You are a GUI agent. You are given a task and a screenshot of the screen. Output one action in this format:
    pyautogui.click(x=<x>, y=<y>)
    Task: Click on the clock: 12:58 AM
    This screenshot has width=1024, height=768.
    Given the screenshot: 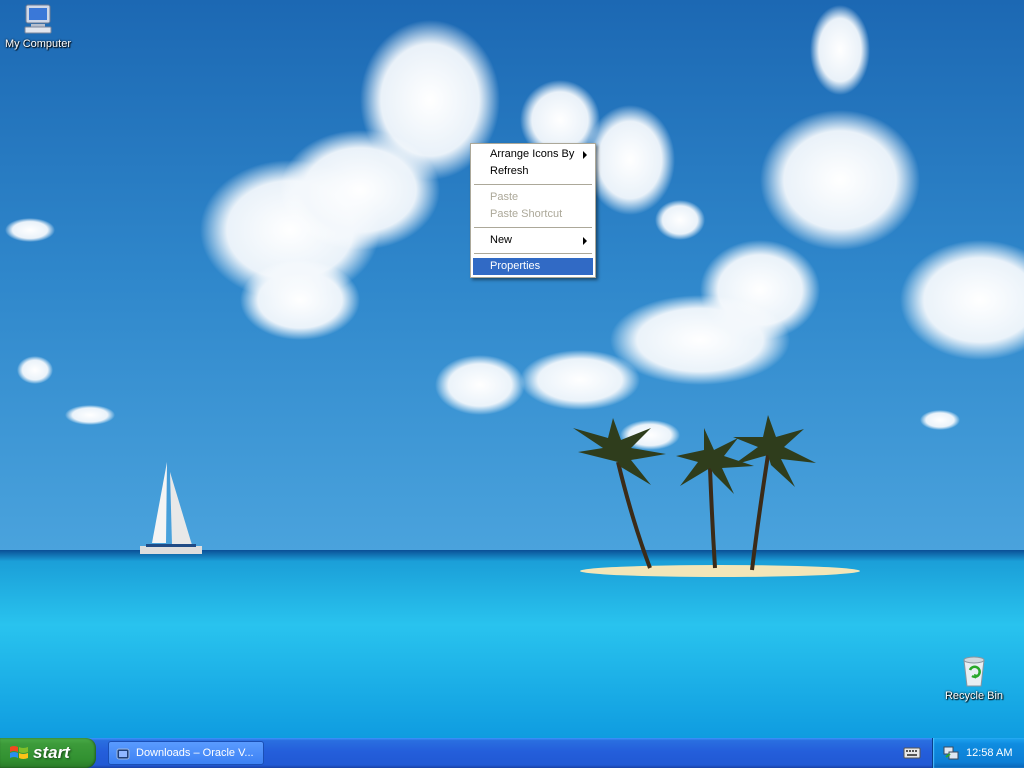 What is the action you would take?
    pyautogui.click(x=989, y=753)
    